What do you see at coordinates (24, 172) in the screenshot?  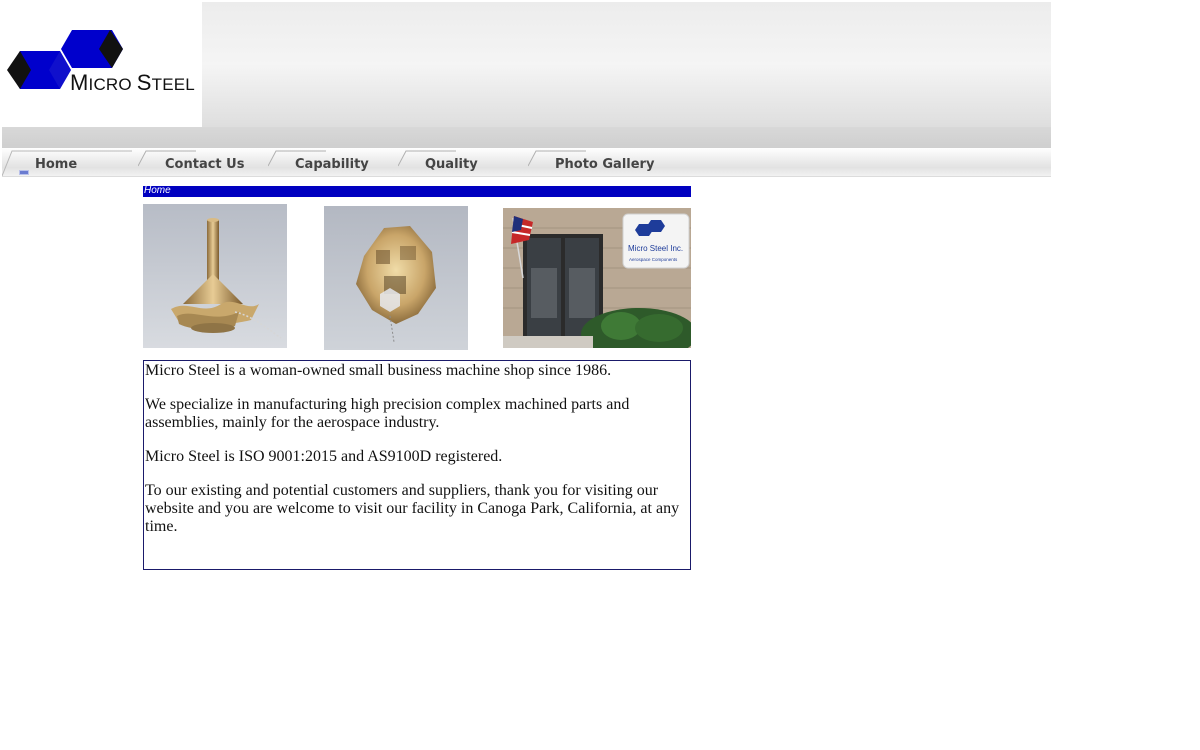 I see `active-indicator-icon` at bounding box center [24, 172].